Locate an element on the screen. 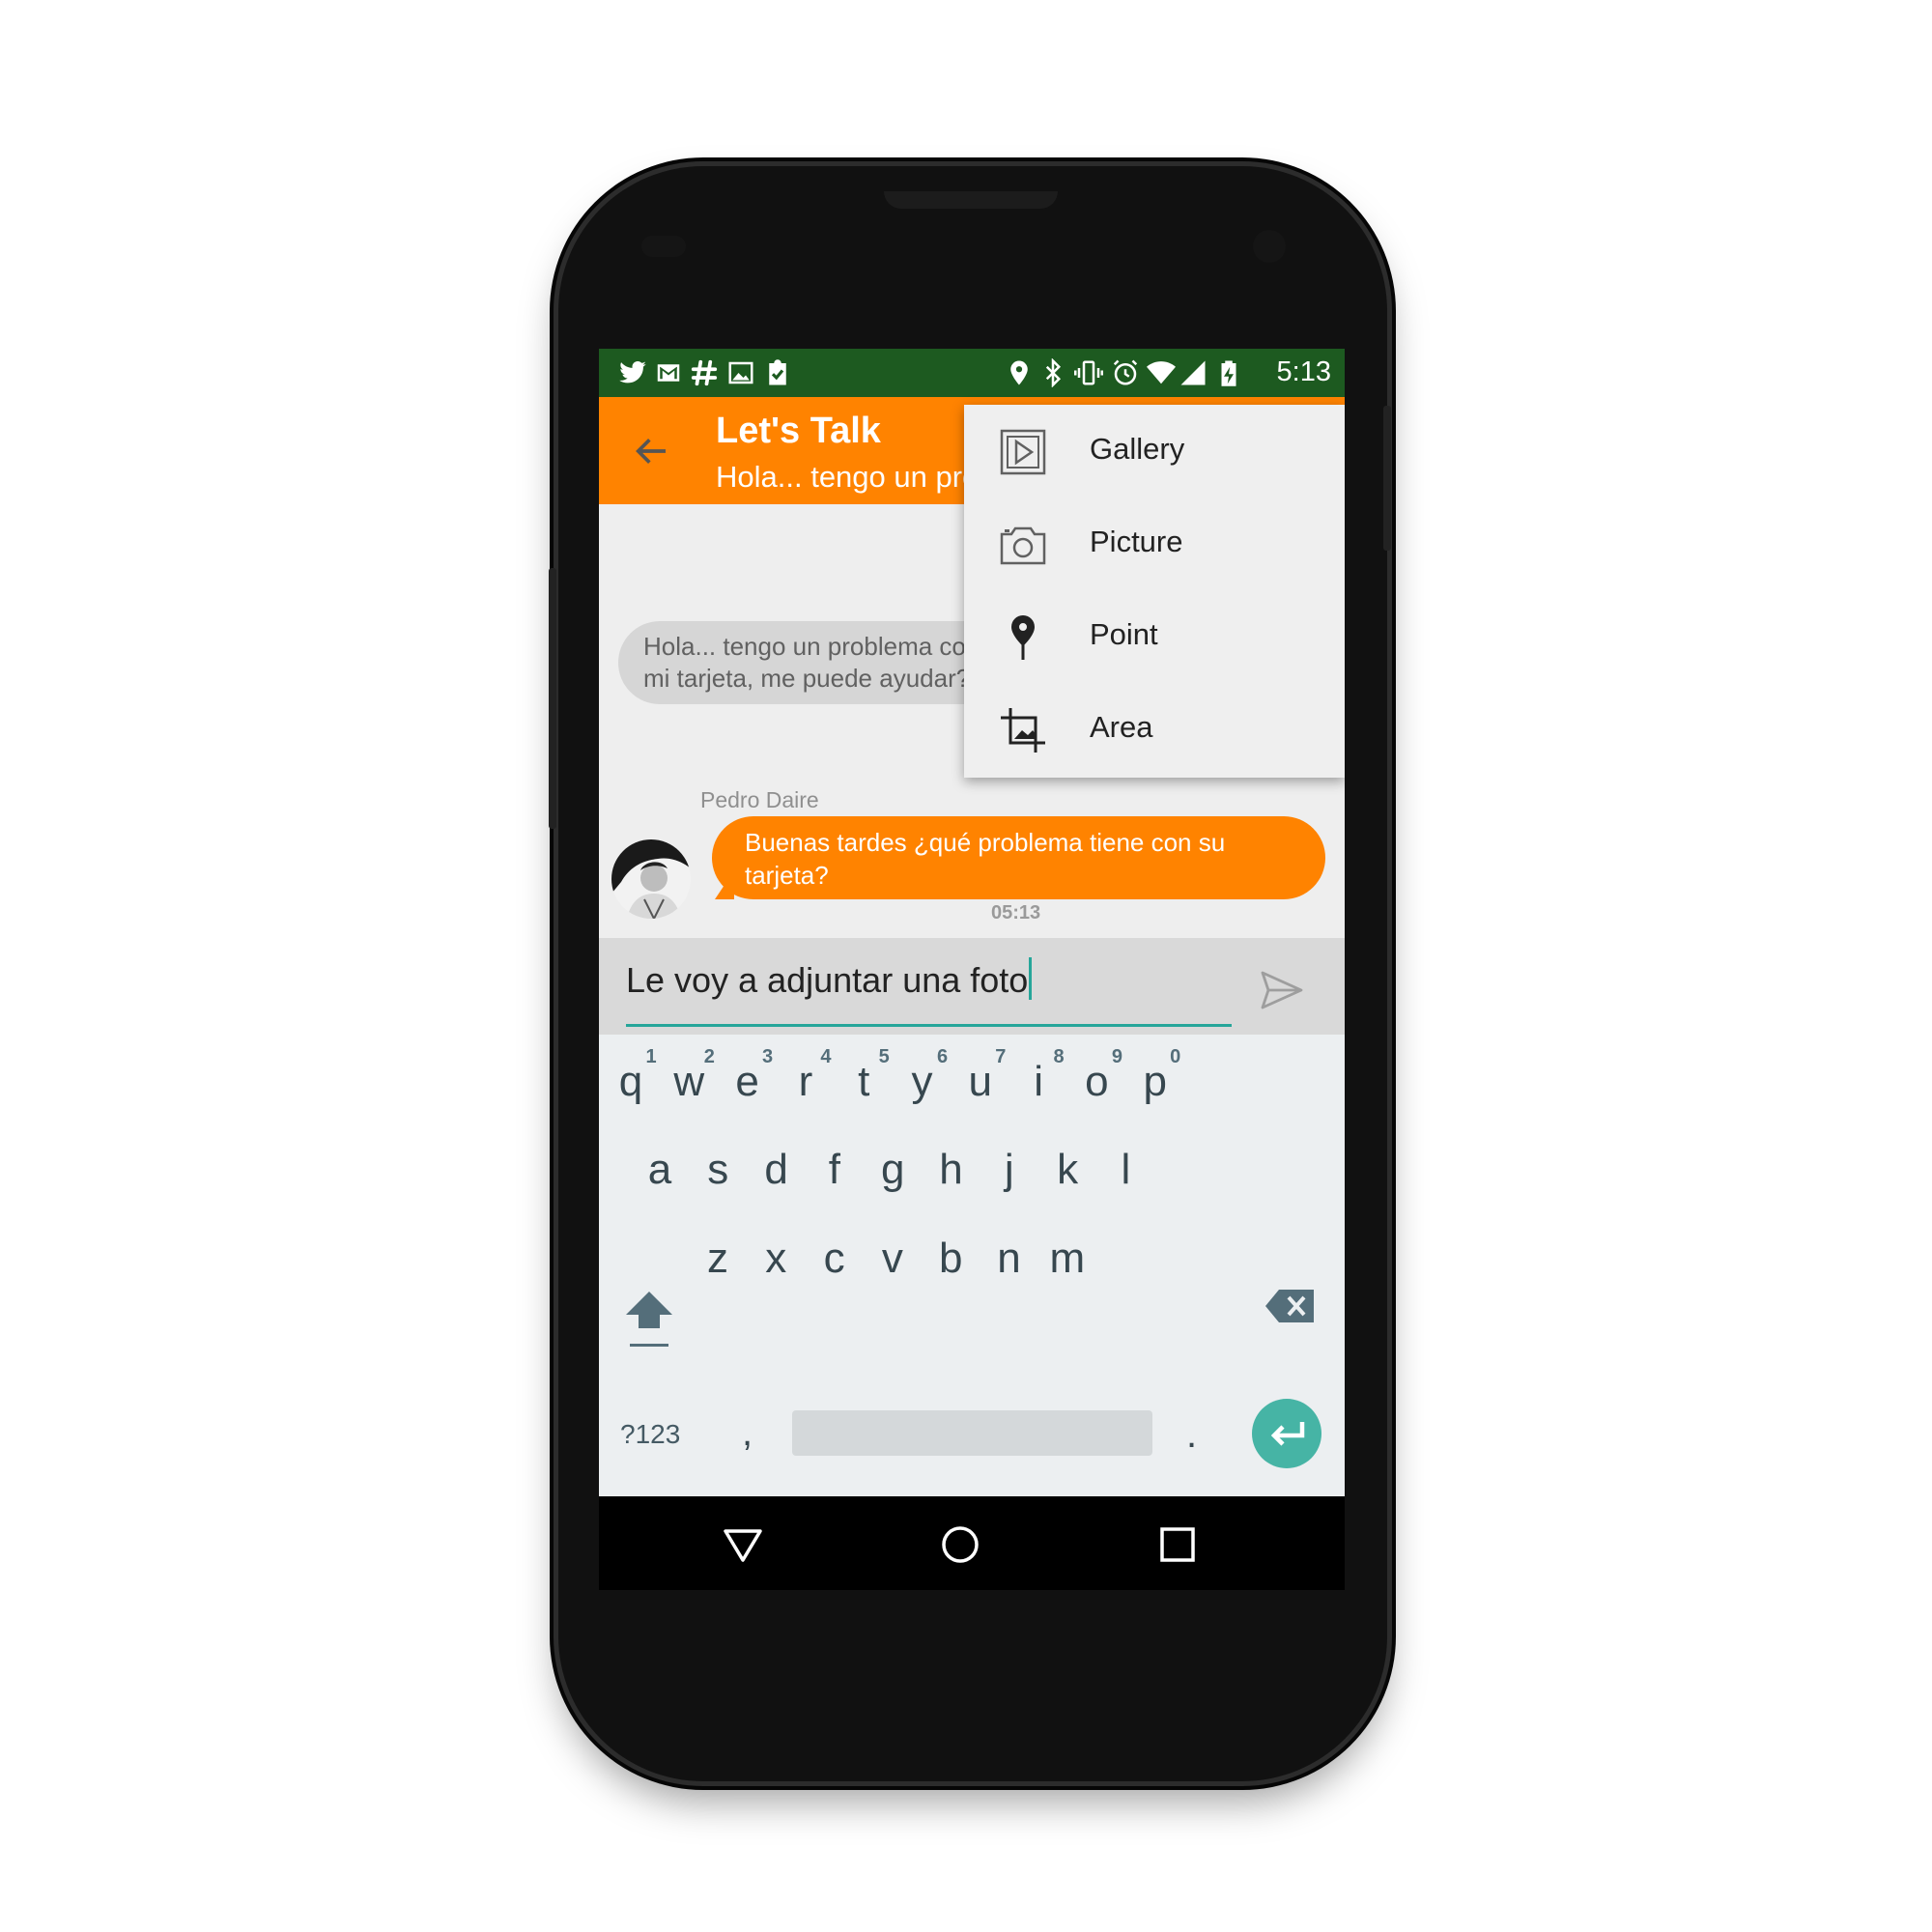 Image resolution: width=1932 pixels, height=1932 pixels. gmail-icon is located at coordinates (668, 373).